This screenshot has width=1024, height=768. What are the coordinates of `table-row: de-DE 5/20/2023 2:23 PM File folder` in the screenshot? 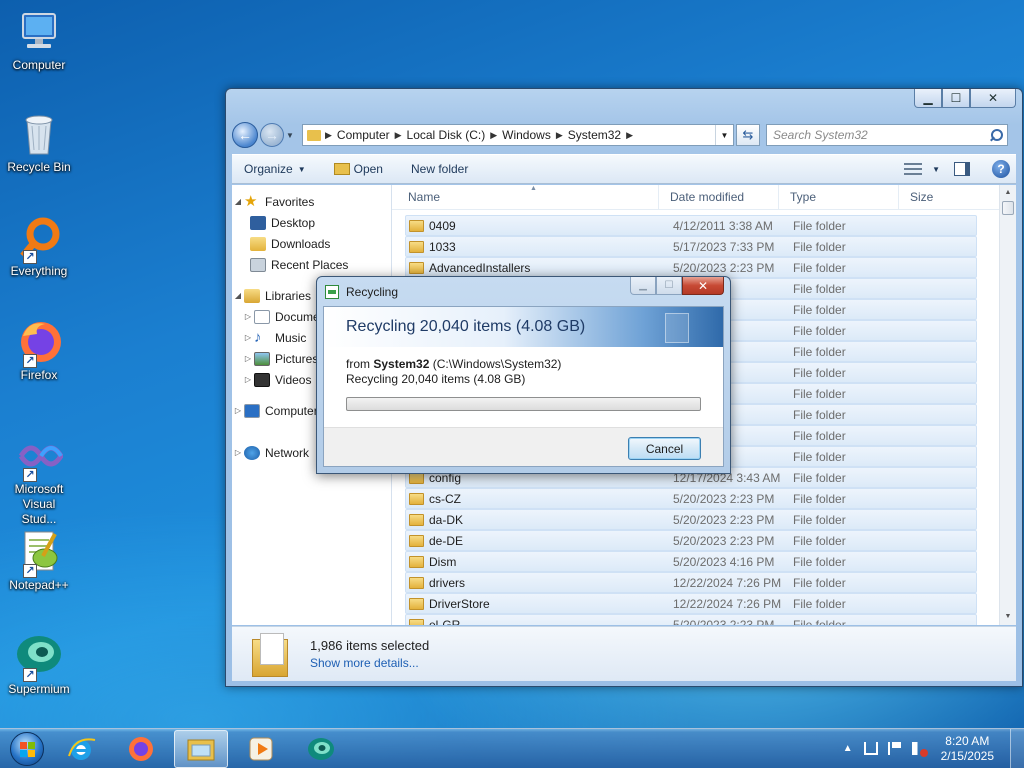 It's located at (691, 540).